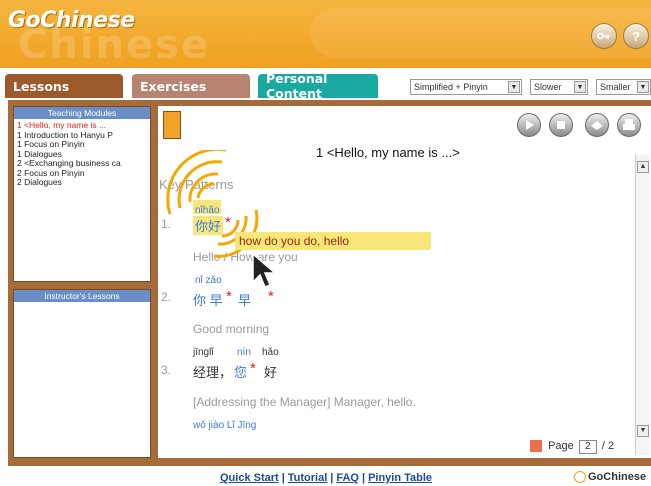 This screenshot has width=651, height=486. I want to click on module-item: 1 Focus on Pinyin, so click(82, 145).